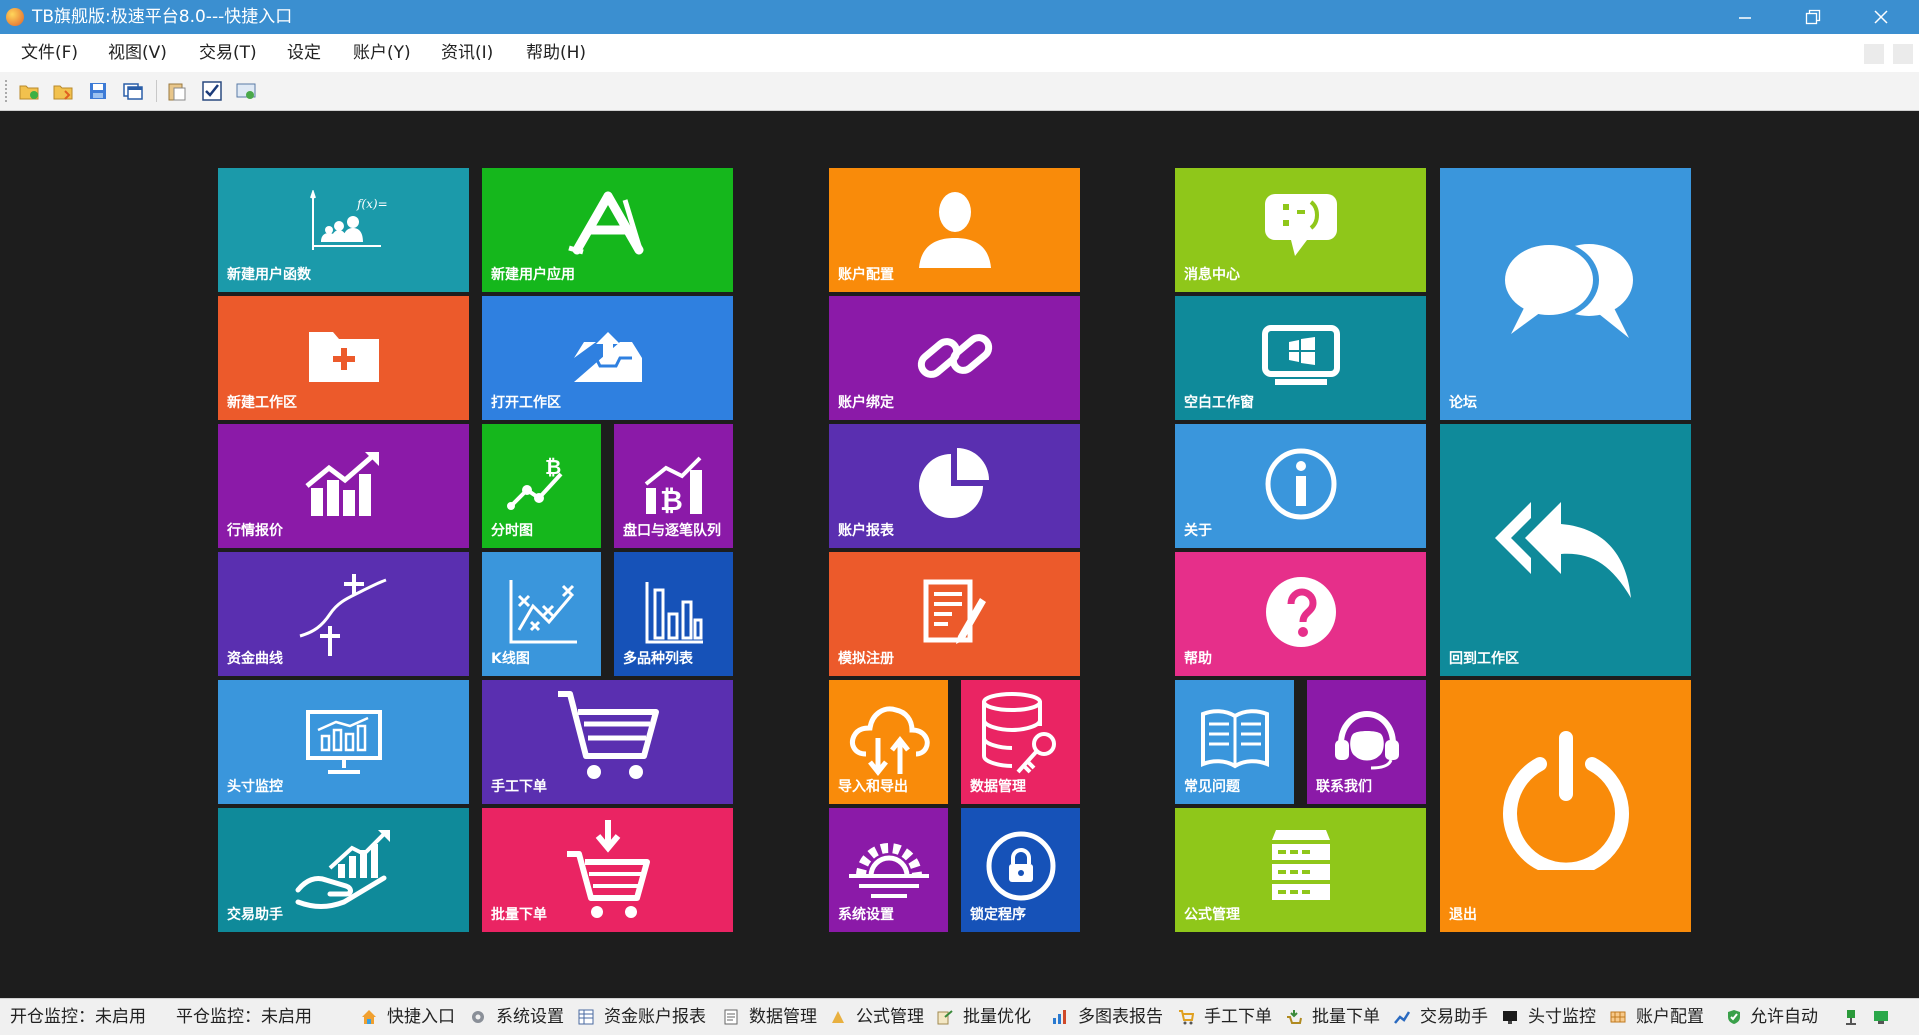 The image size is (1919, 1035). What do you see at coordinates (1565, 289) in the screenshot?
I see `chat-bubbles-icon` at bounding box center [1565, 289].